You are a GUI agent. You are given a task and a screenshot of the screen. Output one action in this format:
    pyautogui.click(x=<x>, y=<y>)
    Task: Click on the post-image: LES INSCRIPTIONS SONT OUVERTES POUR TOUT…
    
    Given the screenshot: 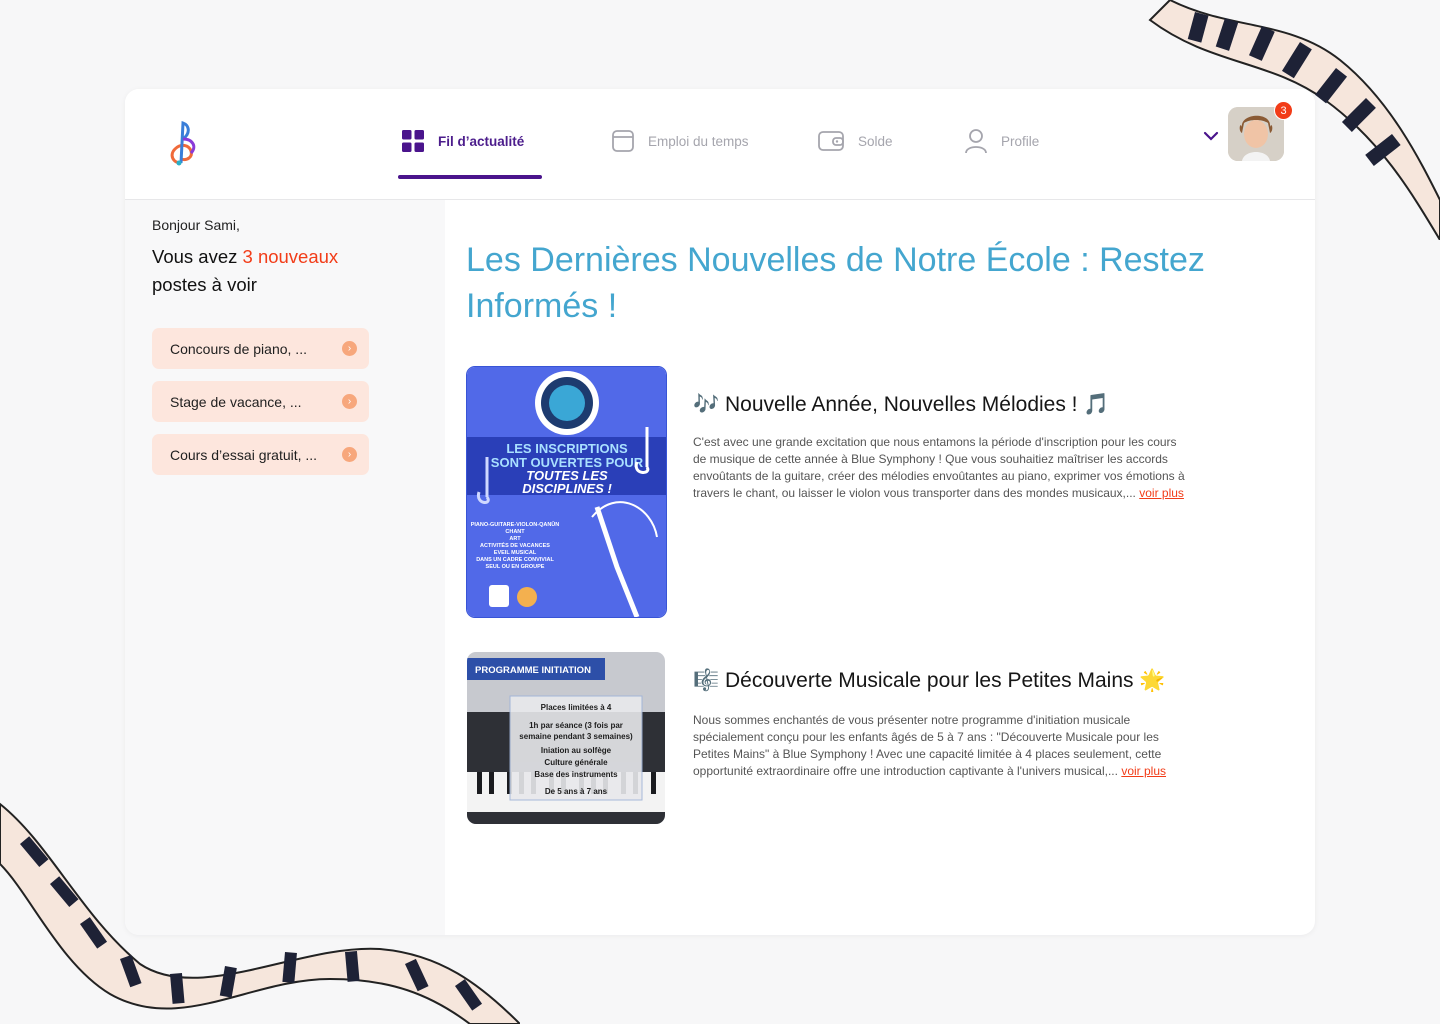 What is the action you would take?
    pyautogui.click(x=566, y=492)
    